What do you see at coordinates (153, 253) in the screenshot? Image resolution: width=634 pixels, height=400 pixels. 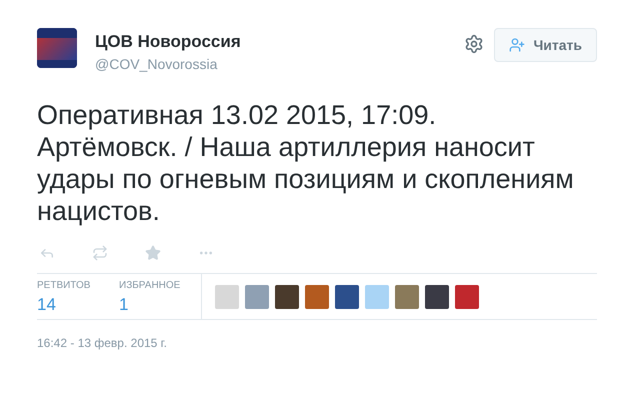 I see `star-icon` at bounding box center [153, 253].